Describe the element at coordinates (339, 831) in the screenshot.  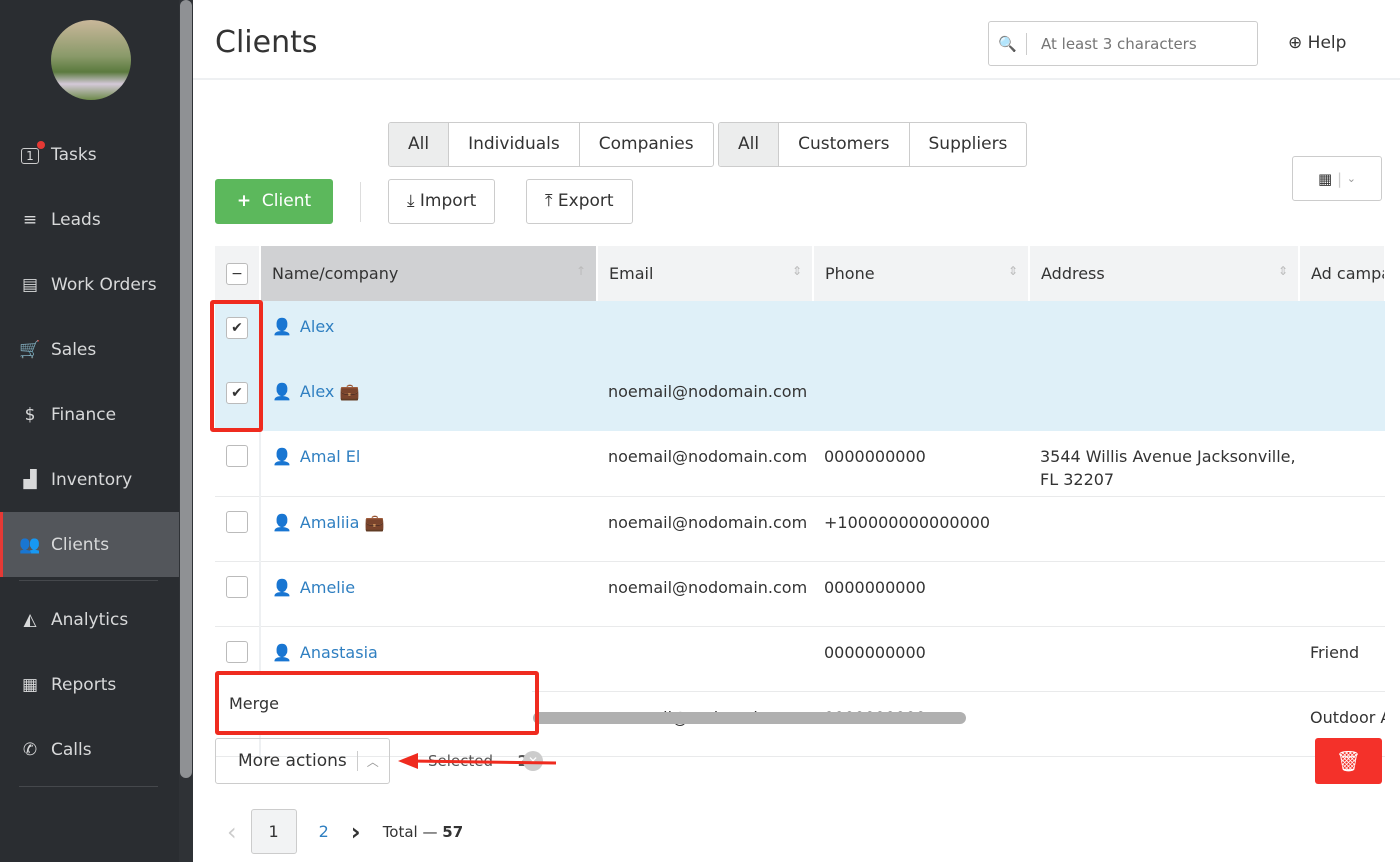
I see `pagination: ‹ 1 2 › Total — 57` at that location.